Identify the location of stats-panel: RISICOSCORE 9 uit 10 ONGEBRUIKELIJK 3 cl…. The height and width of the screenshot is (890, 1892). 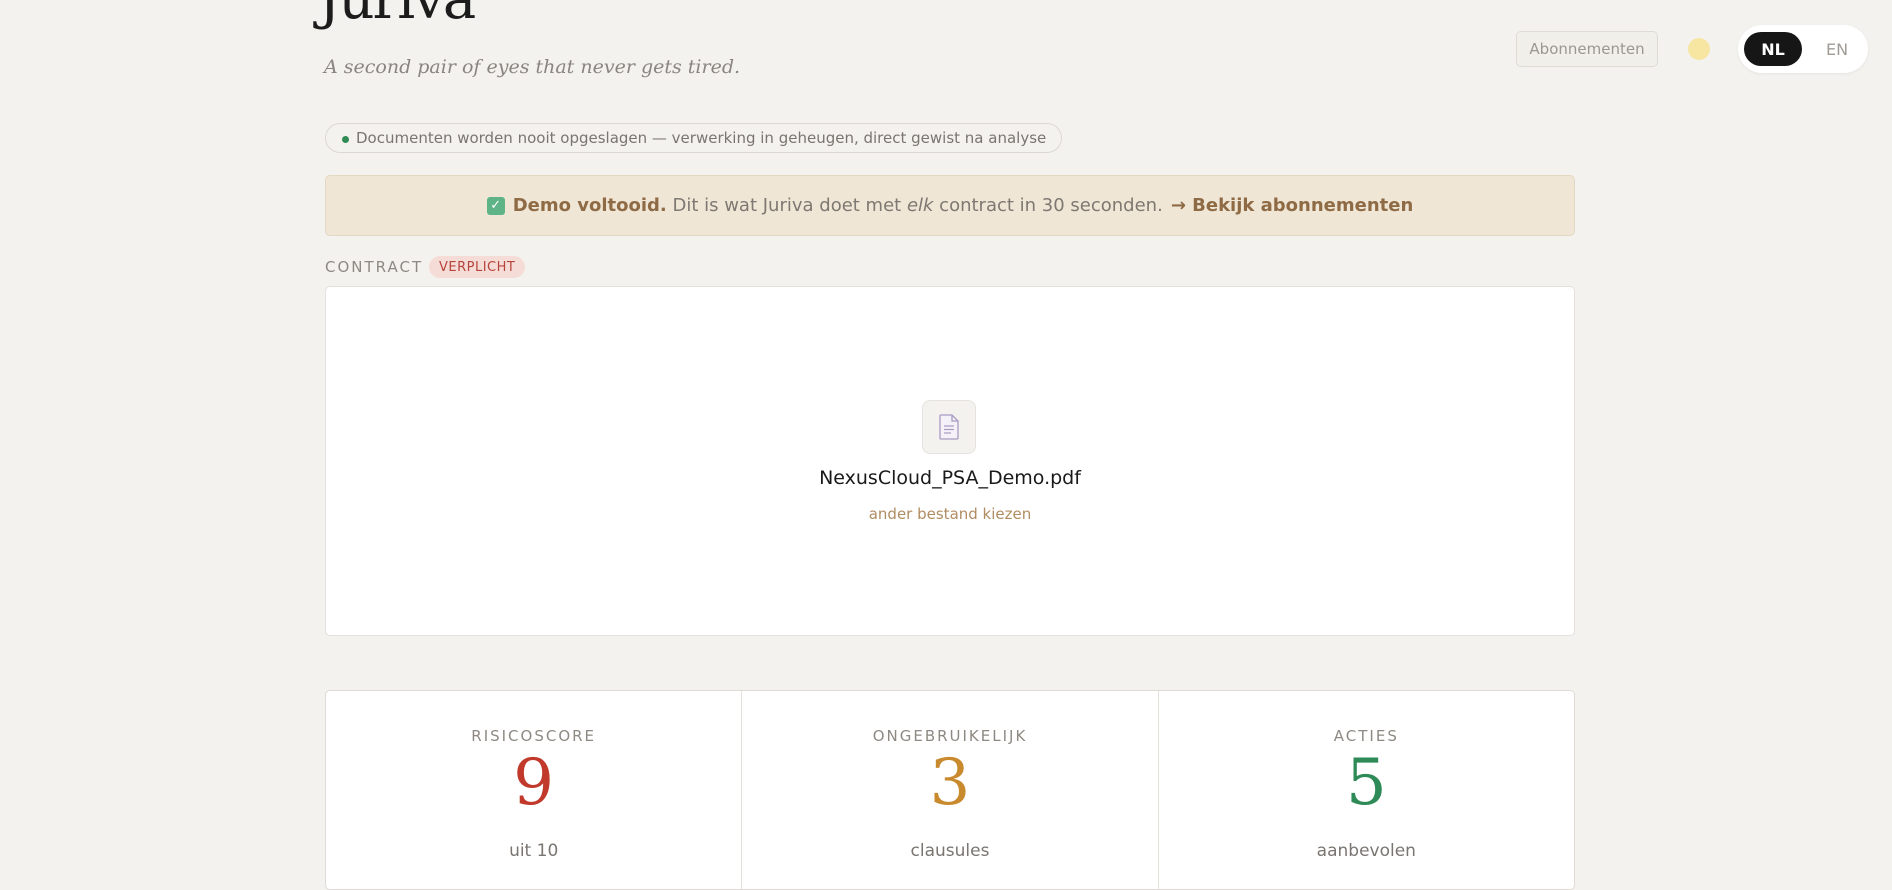
(950, 790).